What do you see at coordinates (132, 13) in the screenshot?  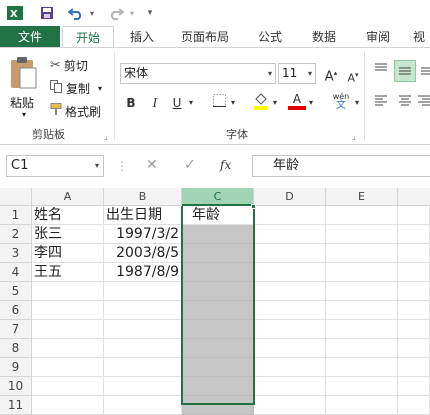 I see `redo-dropdown-icon: ▾` at bounding box center [132, 13].